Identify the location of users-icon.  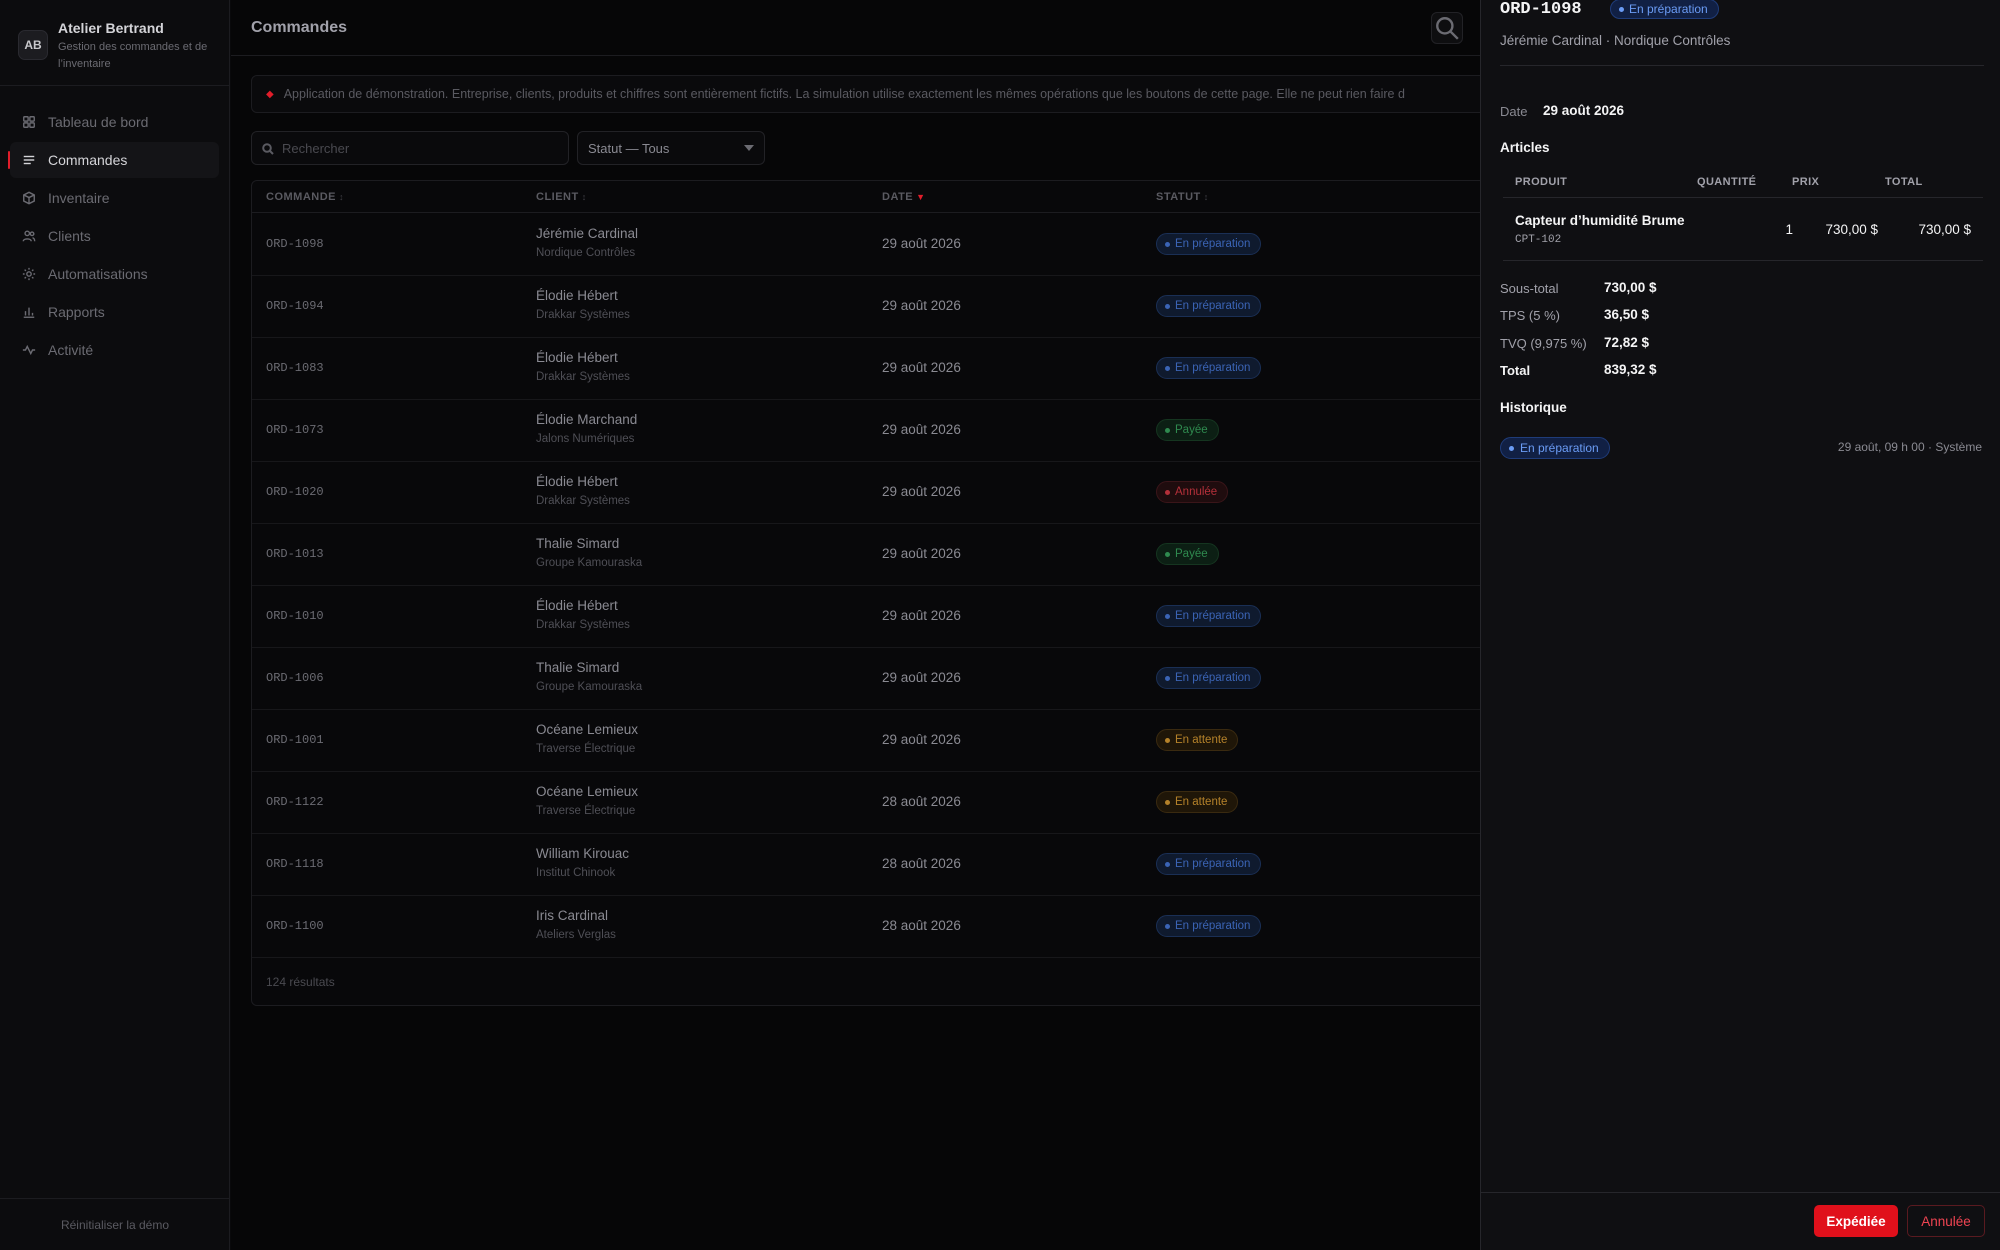
(29, 236).